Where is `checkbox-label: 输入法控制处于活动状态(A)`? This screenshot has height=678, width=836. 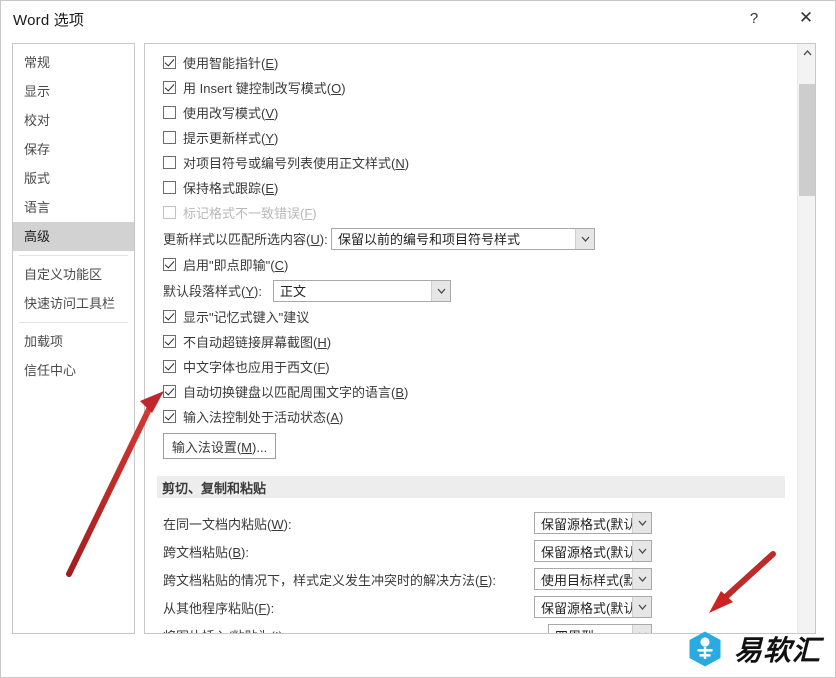
checkbox-label: 输入法控制处于活动状态(A) is located at coordinates (263, 417).